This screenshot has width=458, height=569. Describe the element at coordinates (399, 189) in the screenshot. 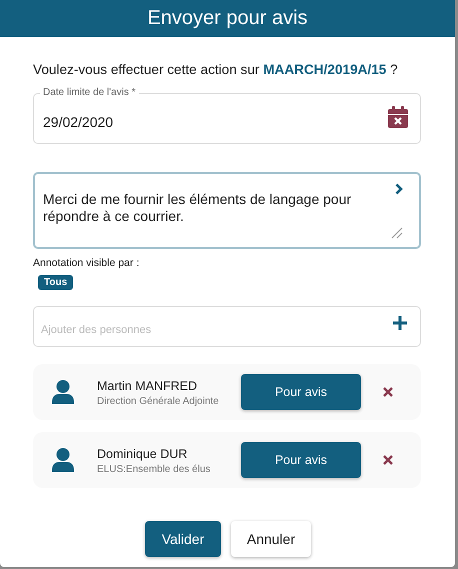

I see `chevron-right-icon` at that location.